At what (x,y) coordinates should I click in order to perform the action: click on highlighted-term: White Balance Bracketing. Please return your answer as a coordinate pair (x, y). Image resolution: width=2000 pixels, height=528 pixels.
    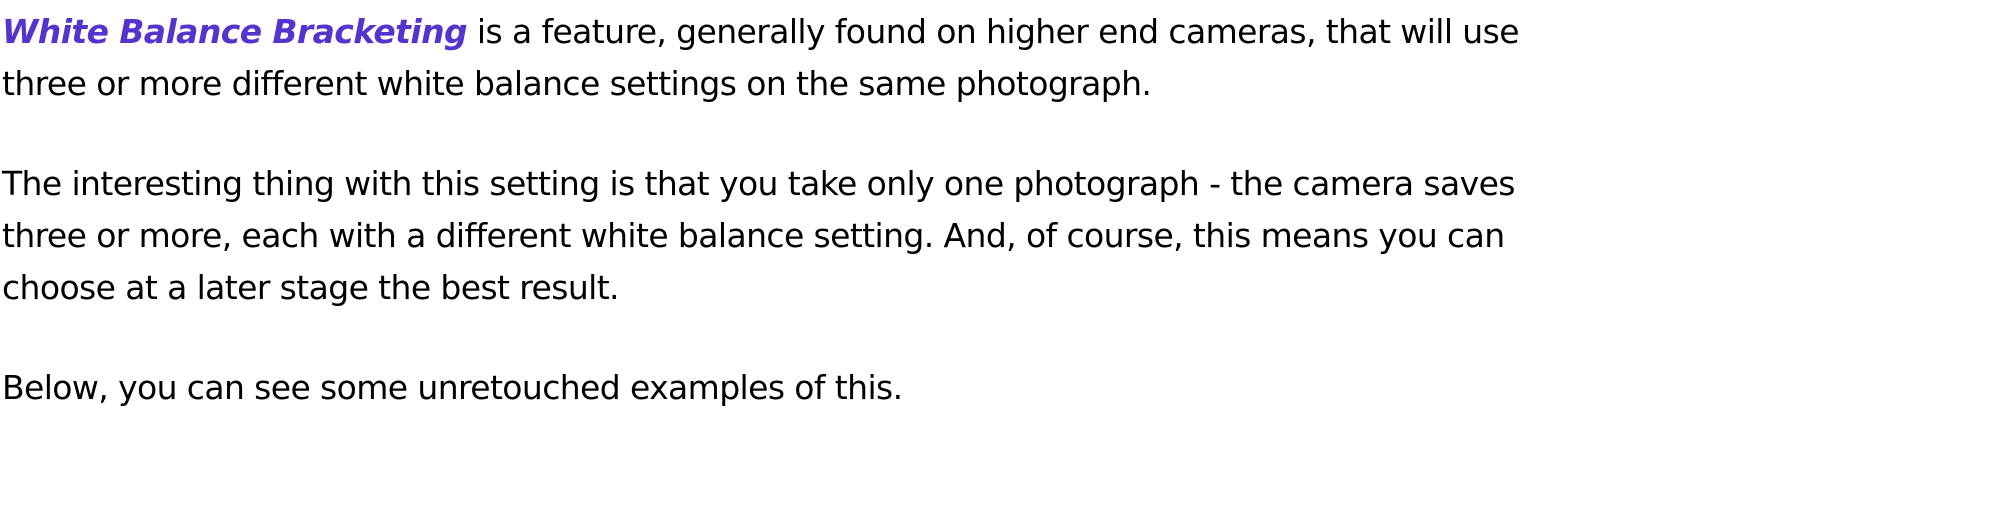
    Looking at the image, I should click on (235, 31).